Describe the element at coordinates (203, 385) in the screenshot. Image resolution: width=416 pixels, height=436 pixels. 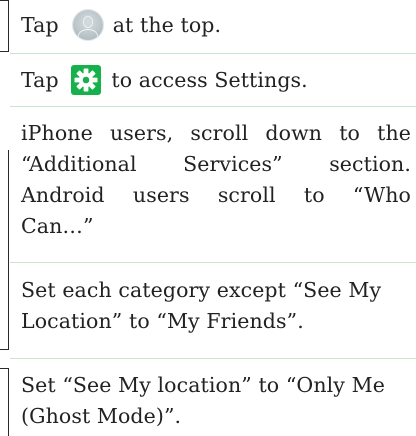
I see `step-5-line-1: Set “See My location” to “Only Me` at that location.